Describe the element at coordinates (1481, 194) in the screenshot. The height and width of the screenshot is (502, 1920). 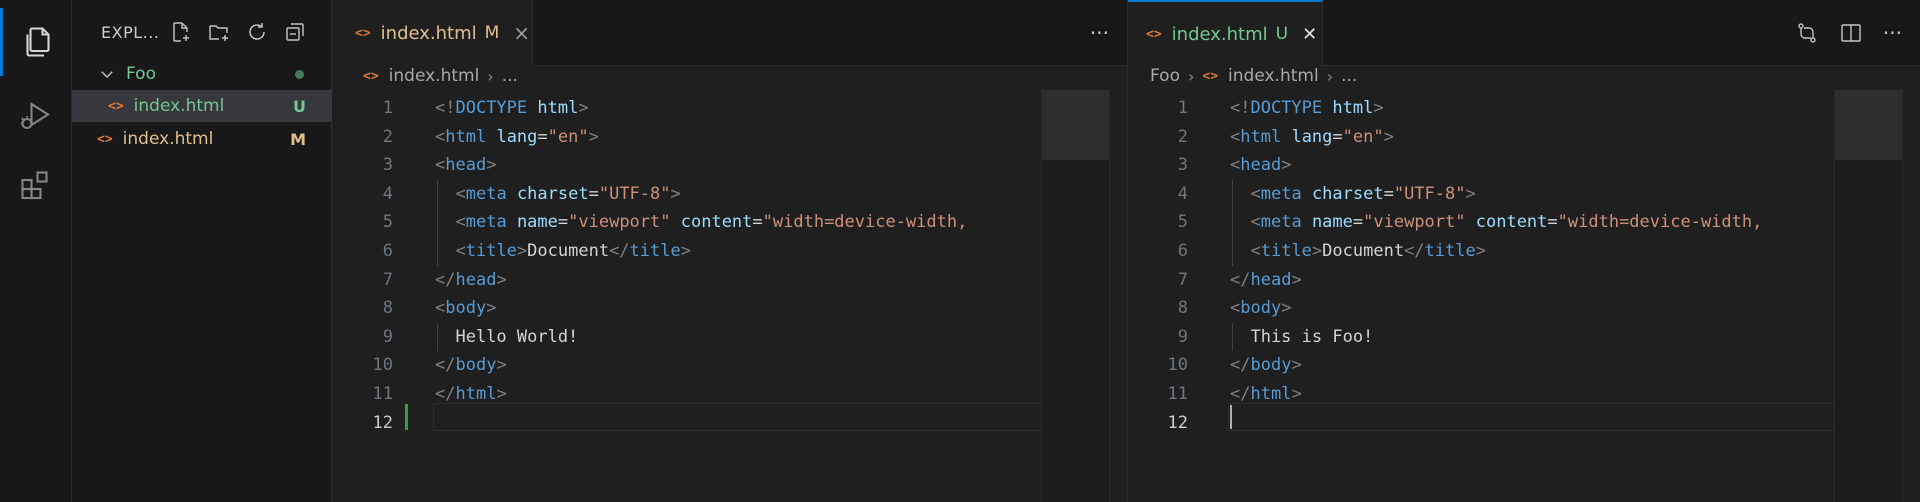
I see `code-line: 4 <meta charset="UTF-8">` at that location.